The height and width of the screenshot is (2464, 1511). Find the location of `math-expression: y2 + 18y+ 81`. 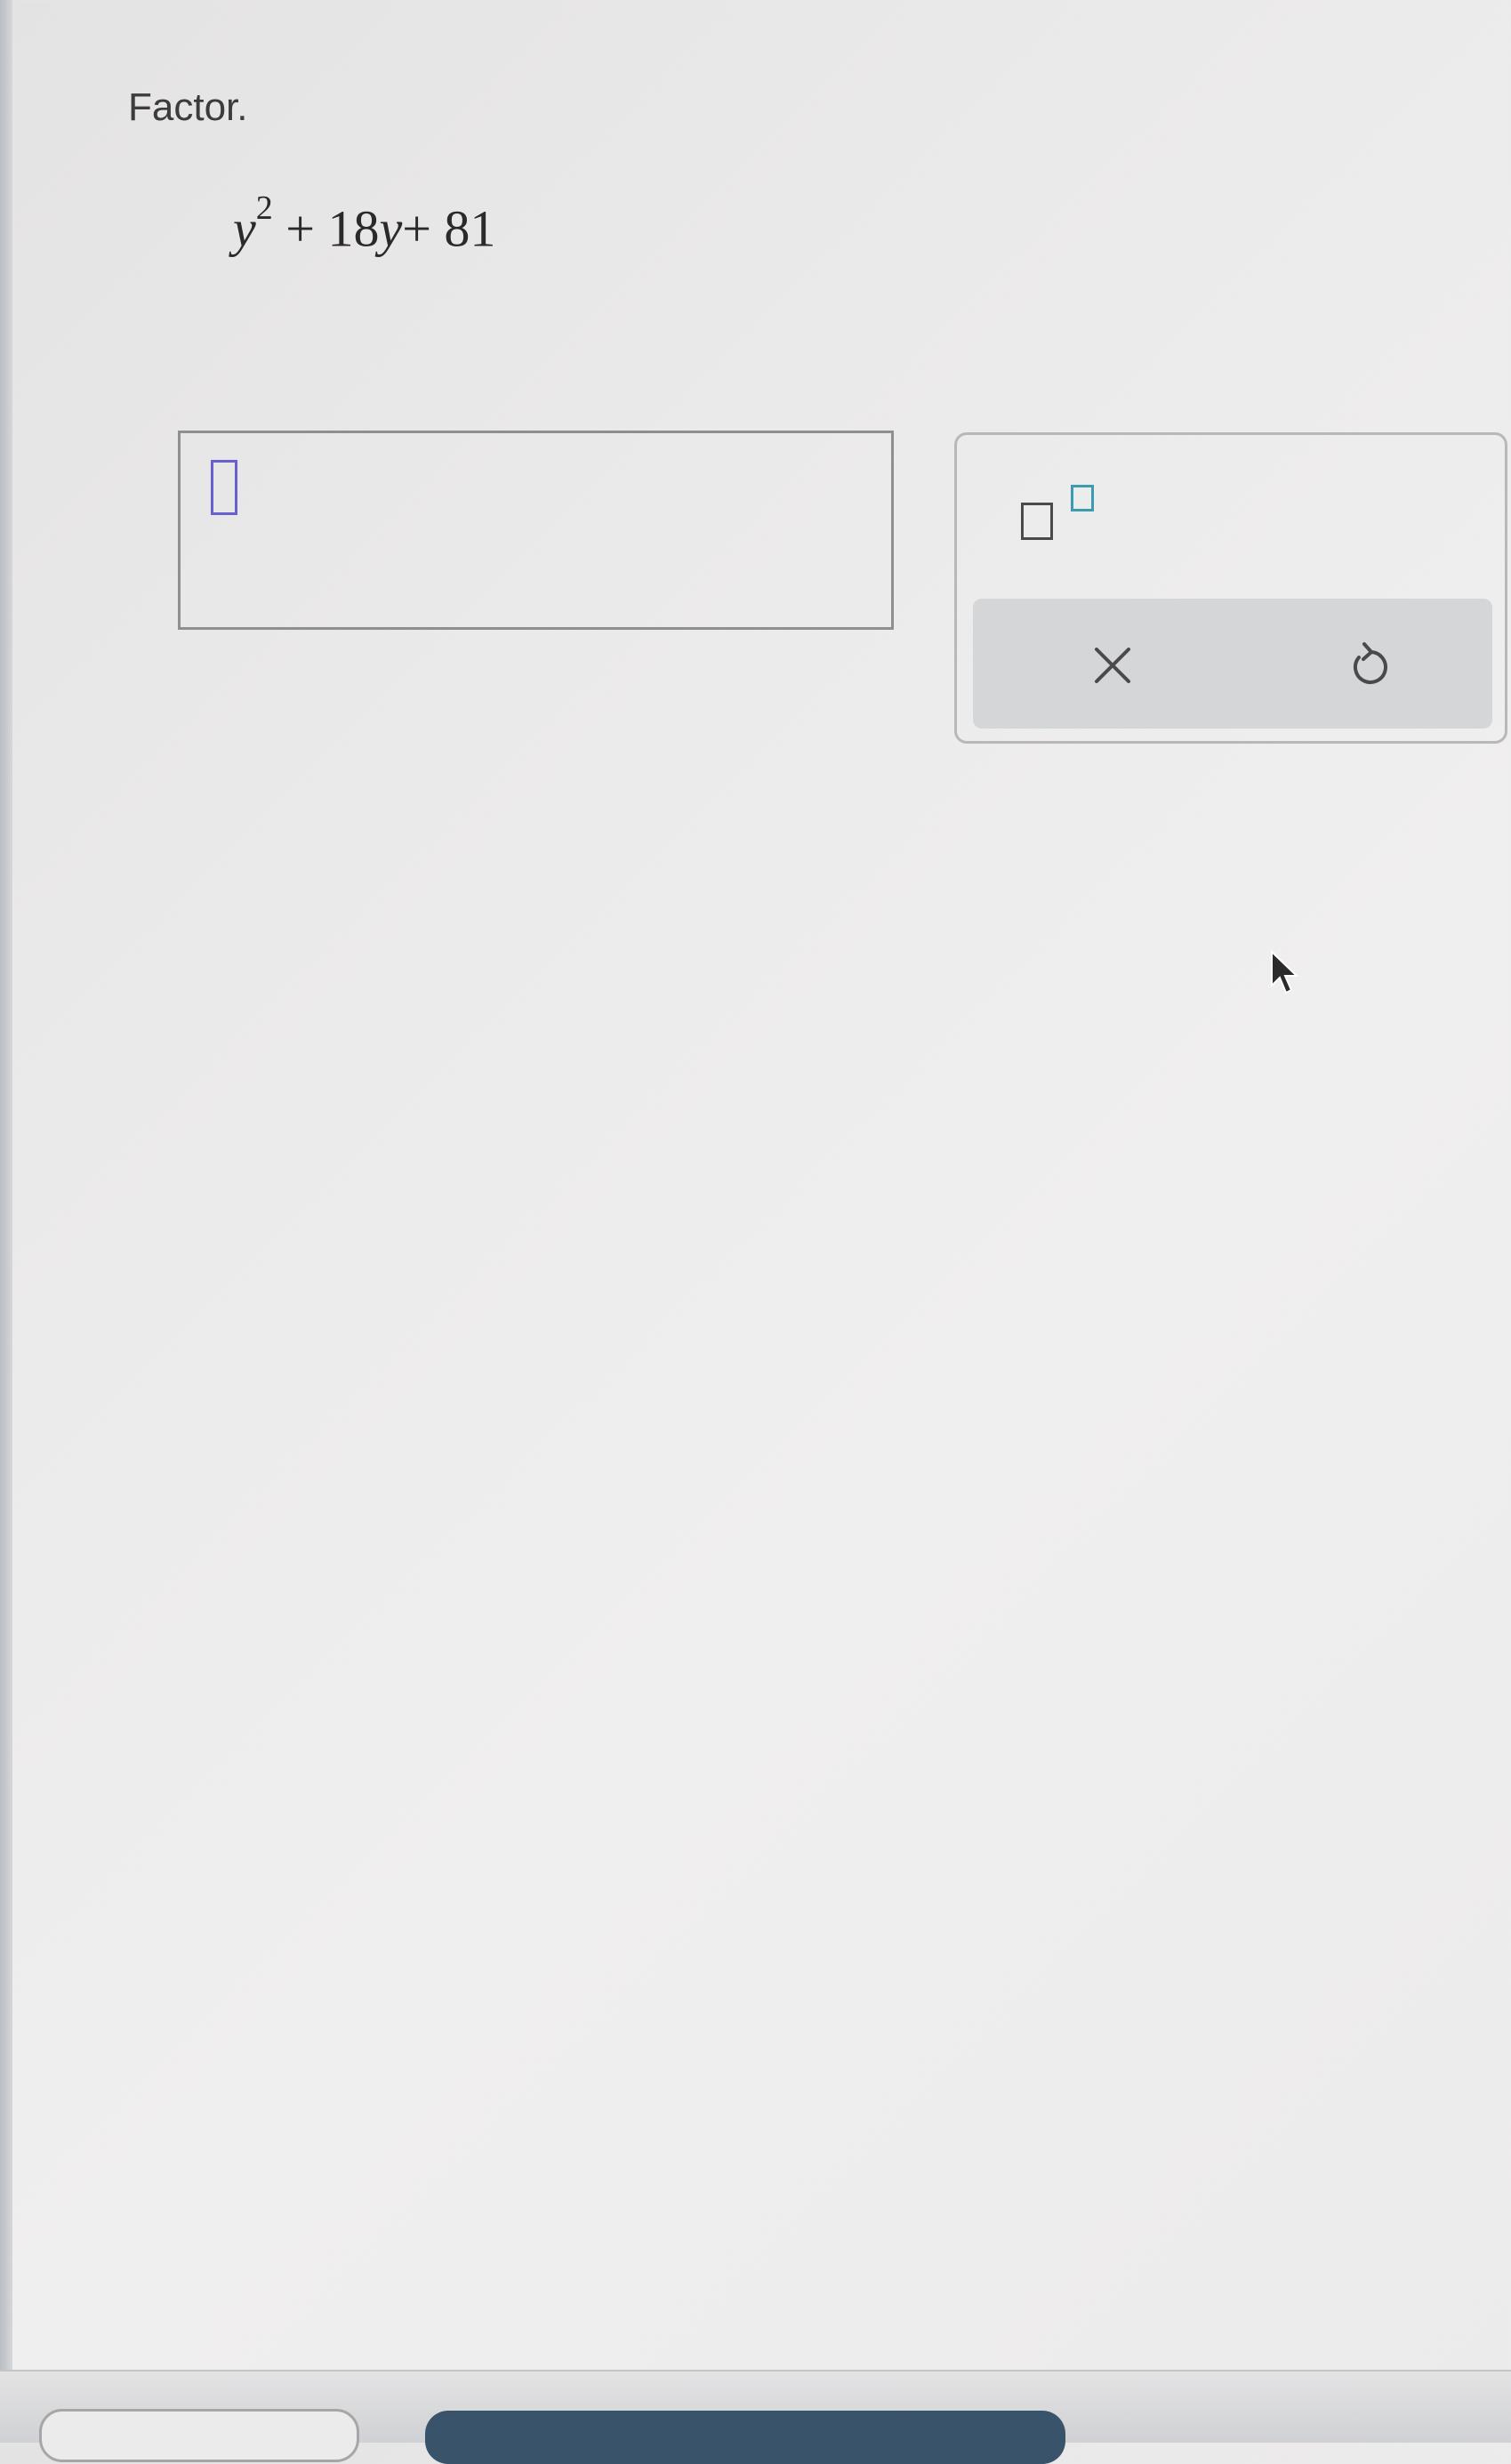

math-expression: y2 + 18y+ 81 is located at coordinates (364, 223).